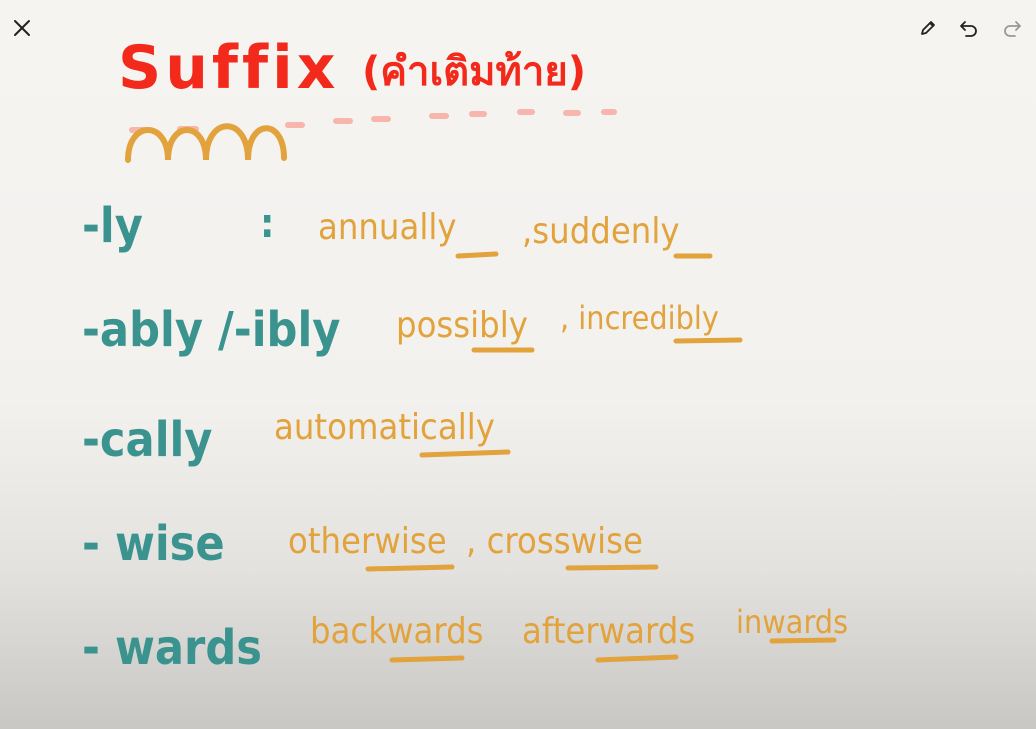 This screenshot has height=729, width=1036. Describe the element at coordinates (147, 440) in the screenshot. I see `suffix-cally: -cally` at that location.